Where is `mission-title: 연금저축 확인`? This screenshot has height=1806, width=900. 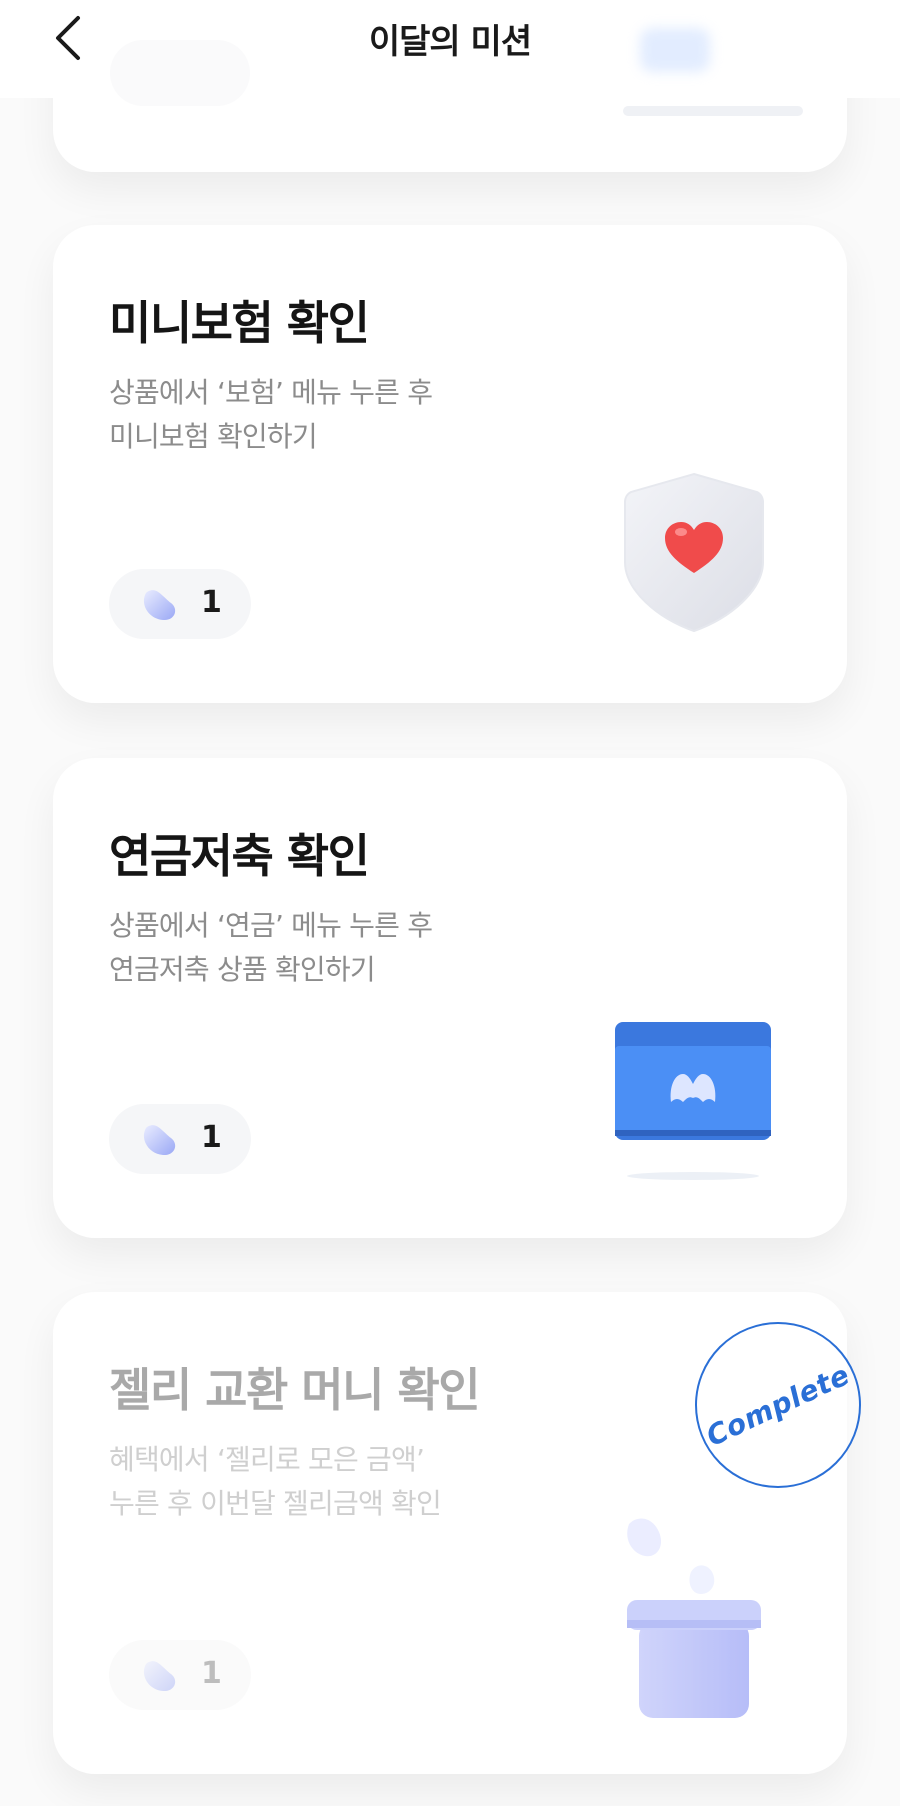
mission-title: 연금저축 확인 is located at coordinates (239, 856).